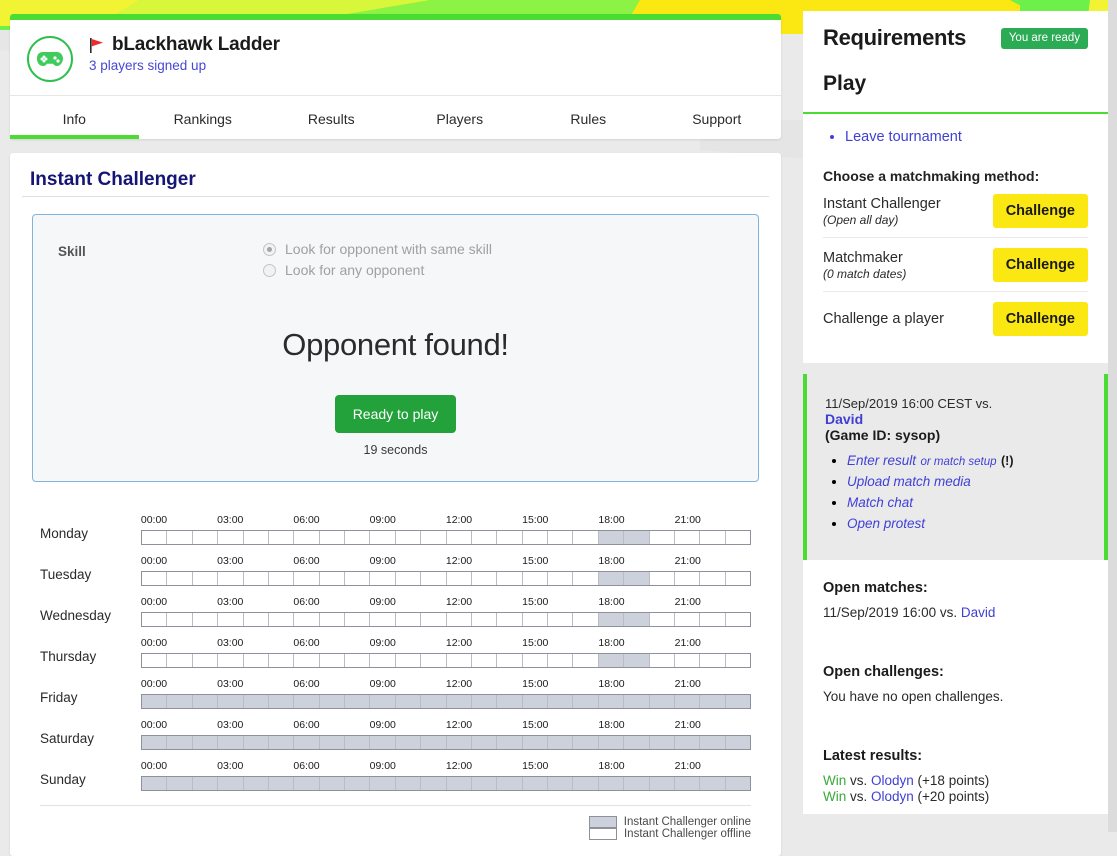 Image resolution: width=1117 pixels, height=856 pixels. I want to click on result-opponent-link: Olodyn, so click(892, 796).